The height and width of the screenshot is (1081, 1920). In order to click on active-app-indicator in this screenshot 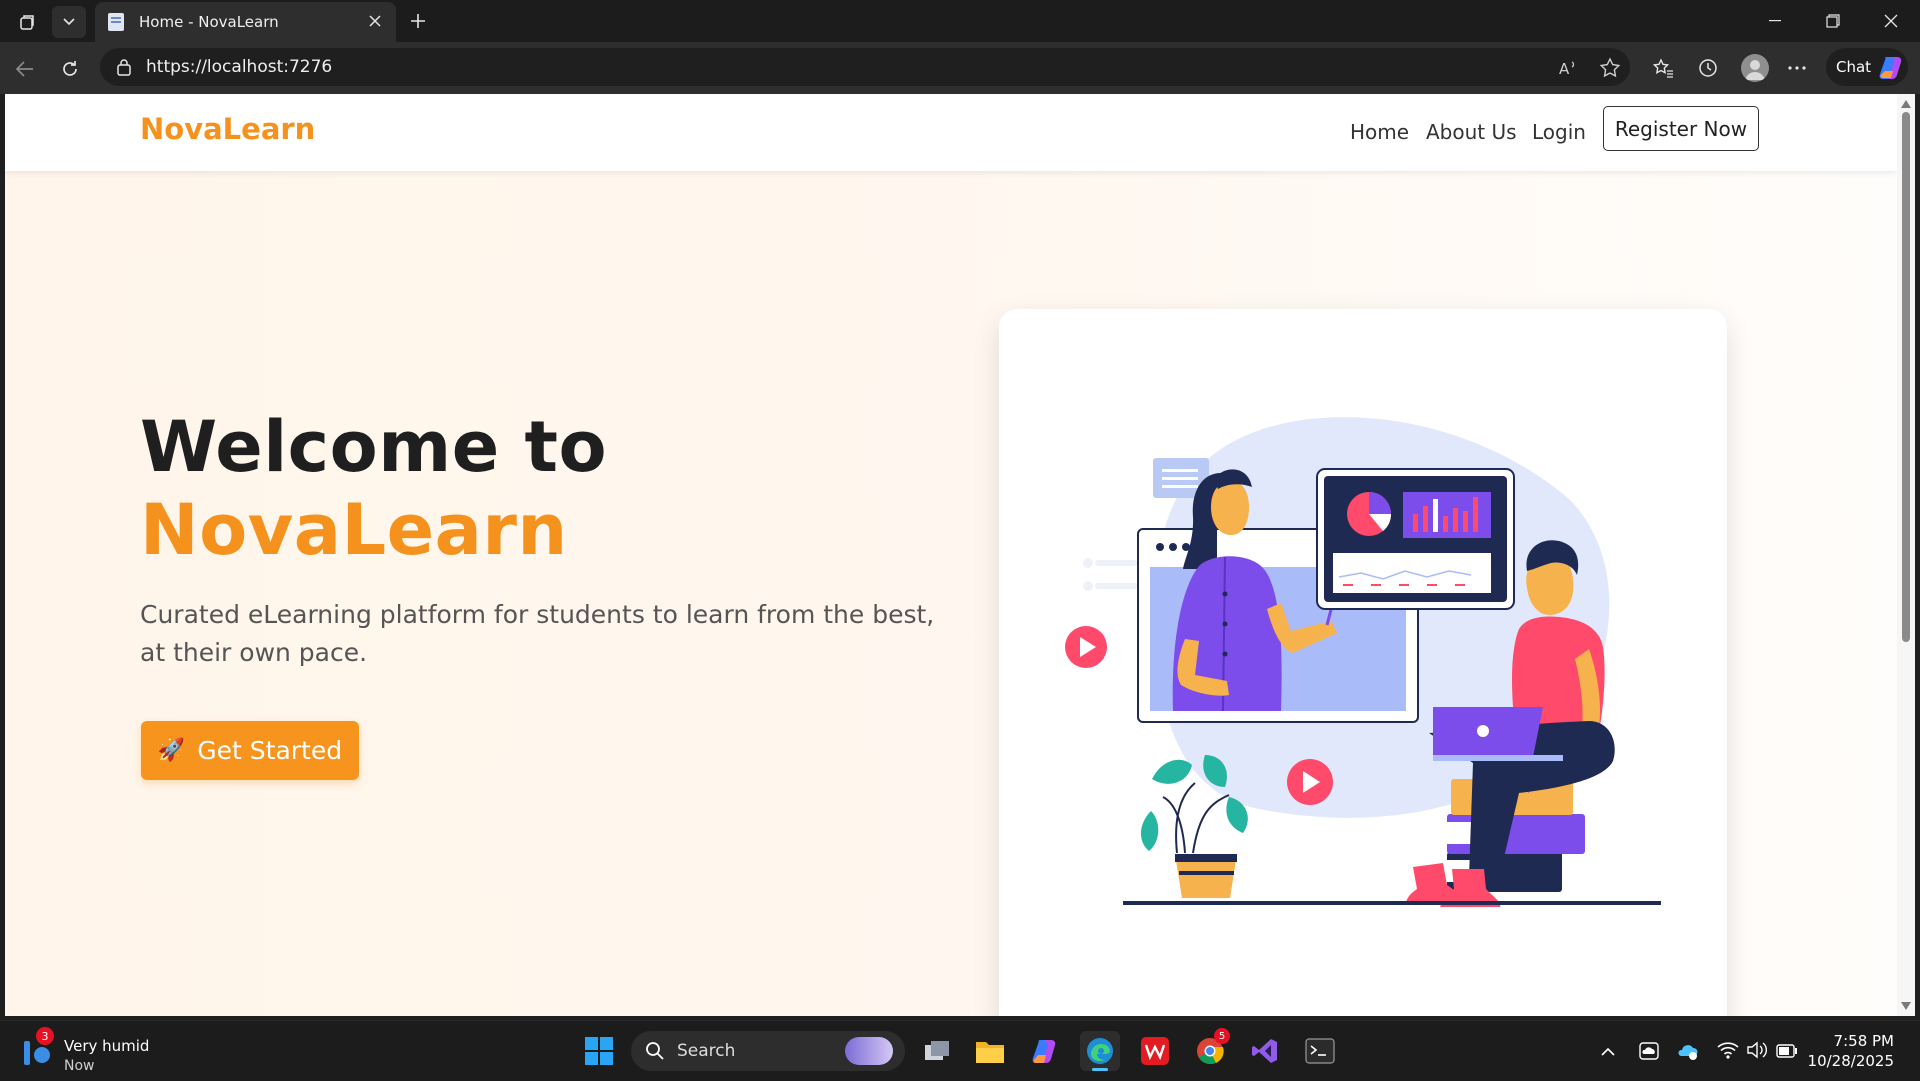, I will do `click(1100, 1069)`.